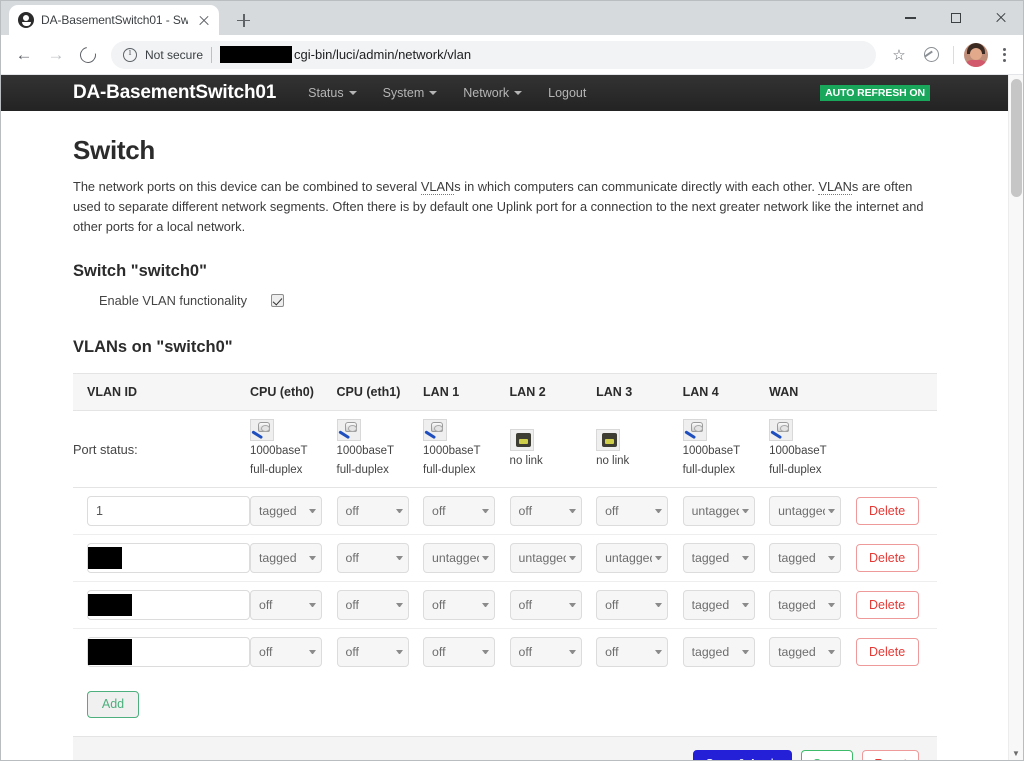  Describe the element at coordinates (410, 93) in the screenshot. I see `nav-item-system: System` at that location.